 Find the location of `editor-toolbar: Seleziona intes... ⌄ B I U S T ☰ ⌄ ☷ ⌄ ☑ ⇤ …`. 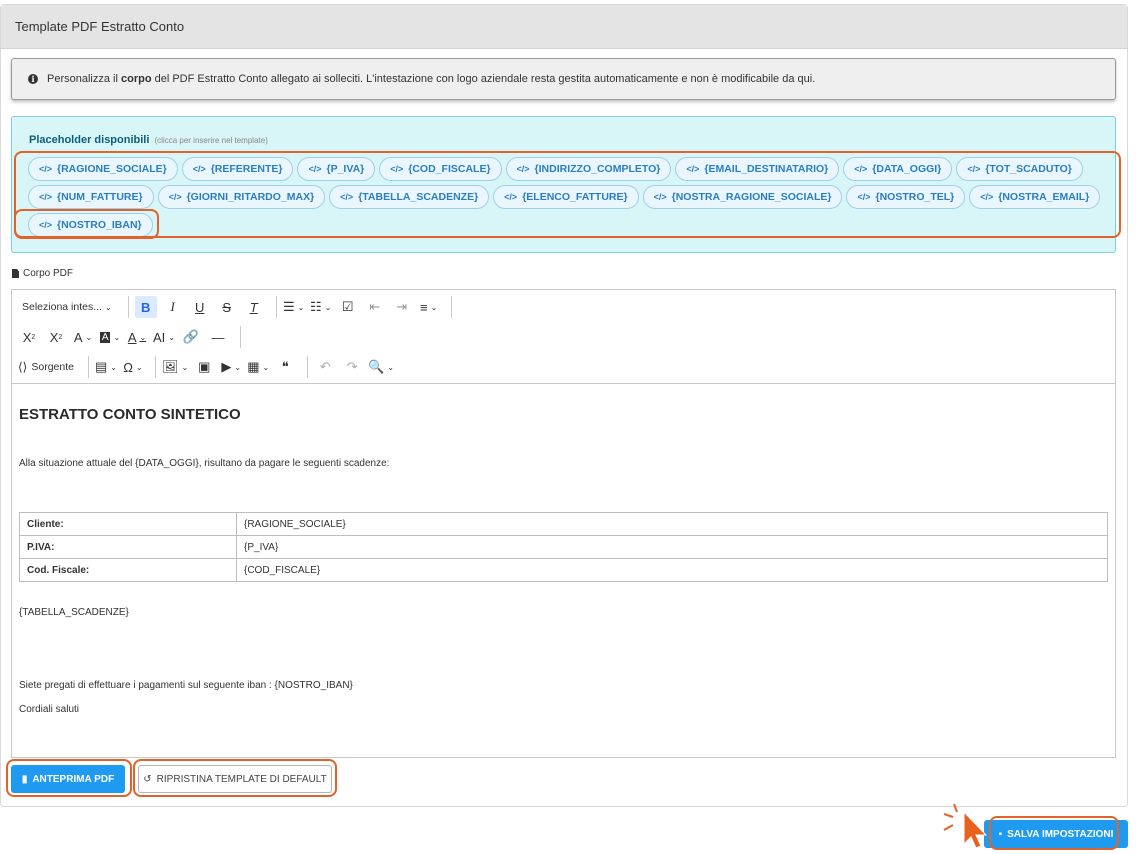

editor-toolbar: Seleziona intes... ⌄ B I U S T ☰ ⌄ ☷ ⌄ ☑ ⇤ … is located at coordinates (563, 337).